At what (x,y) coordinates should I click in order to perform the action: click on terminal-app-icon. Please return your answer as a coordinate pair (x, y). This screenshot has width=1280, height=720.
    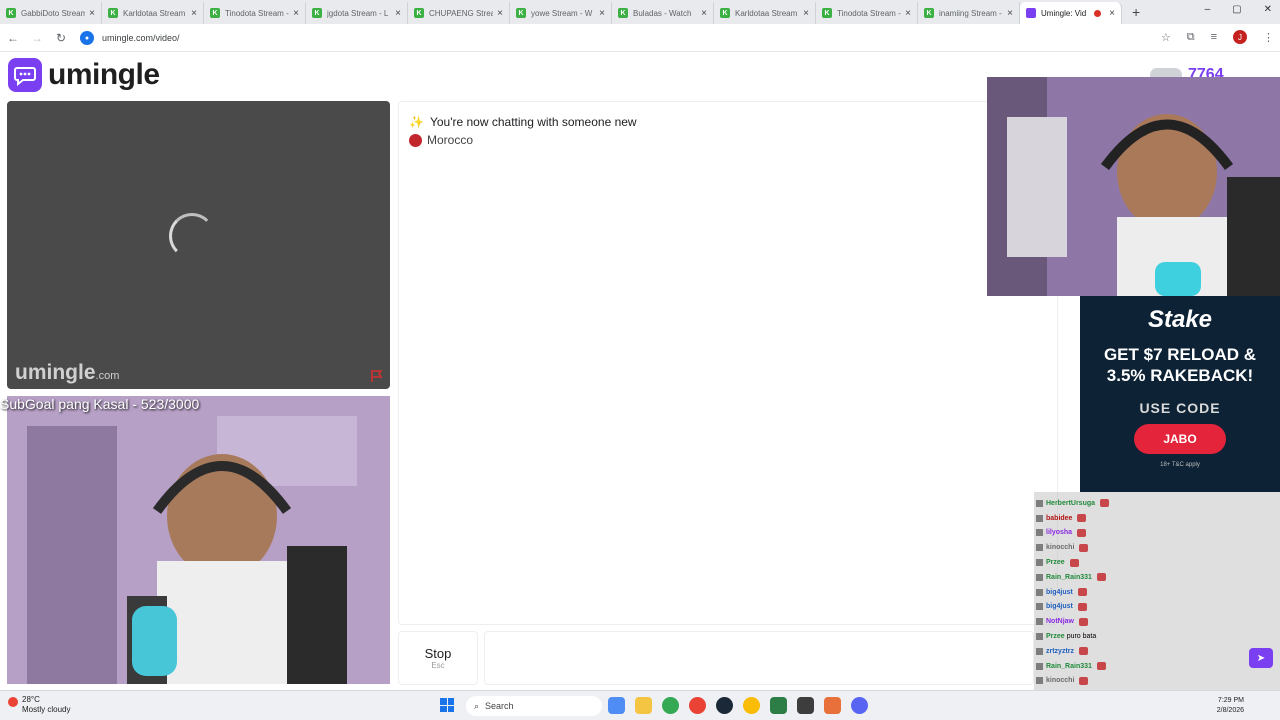
    Looking at the image, I should click on (778, 705).